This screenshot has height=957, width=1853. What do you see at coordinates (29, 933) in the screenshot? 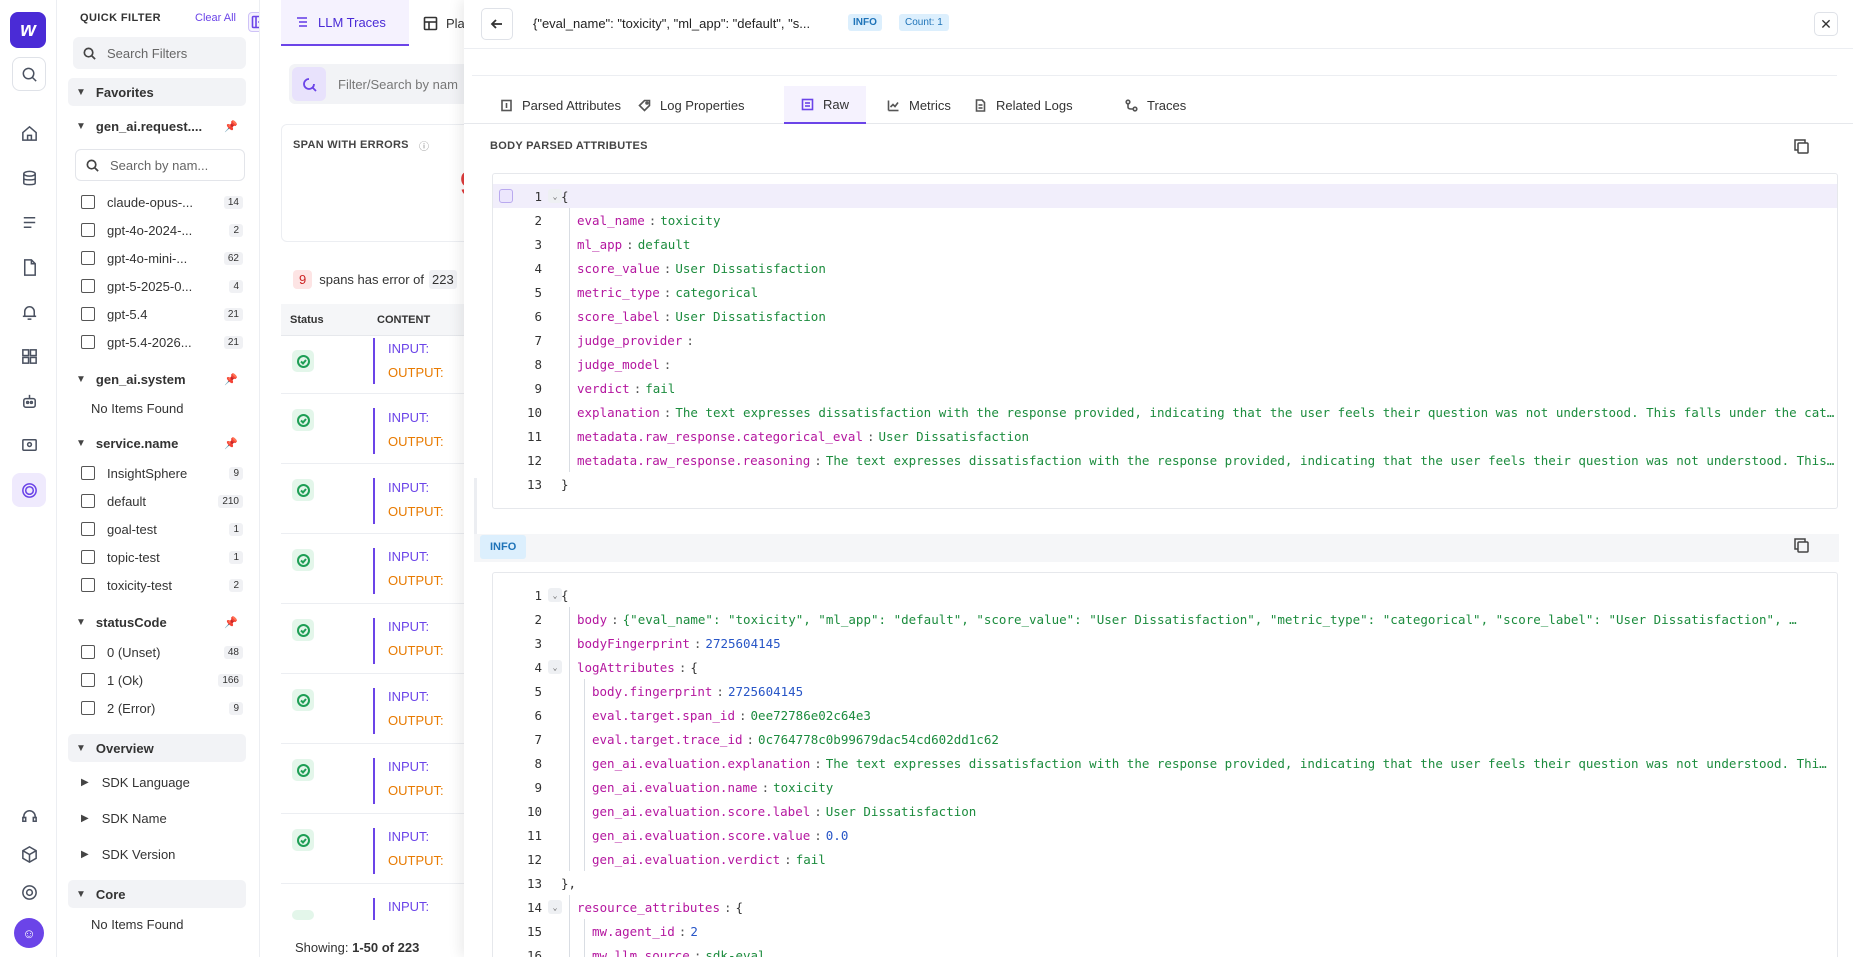
I see `user-avatar: ☺` at bounding box center [29, 933].